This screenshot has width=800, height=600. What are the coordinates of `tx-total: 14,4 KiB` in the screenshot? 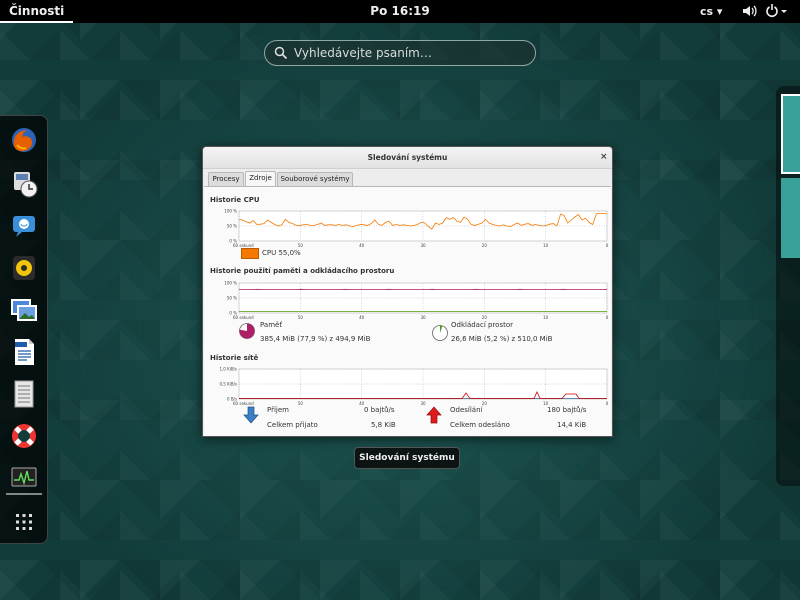 It's located at (572, 425).